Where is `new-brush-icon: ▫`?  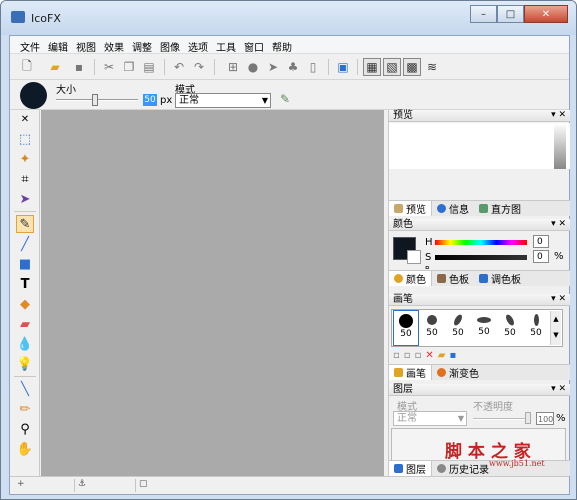 new-brush-icon: ▫ is located at coordinates (398, 355).